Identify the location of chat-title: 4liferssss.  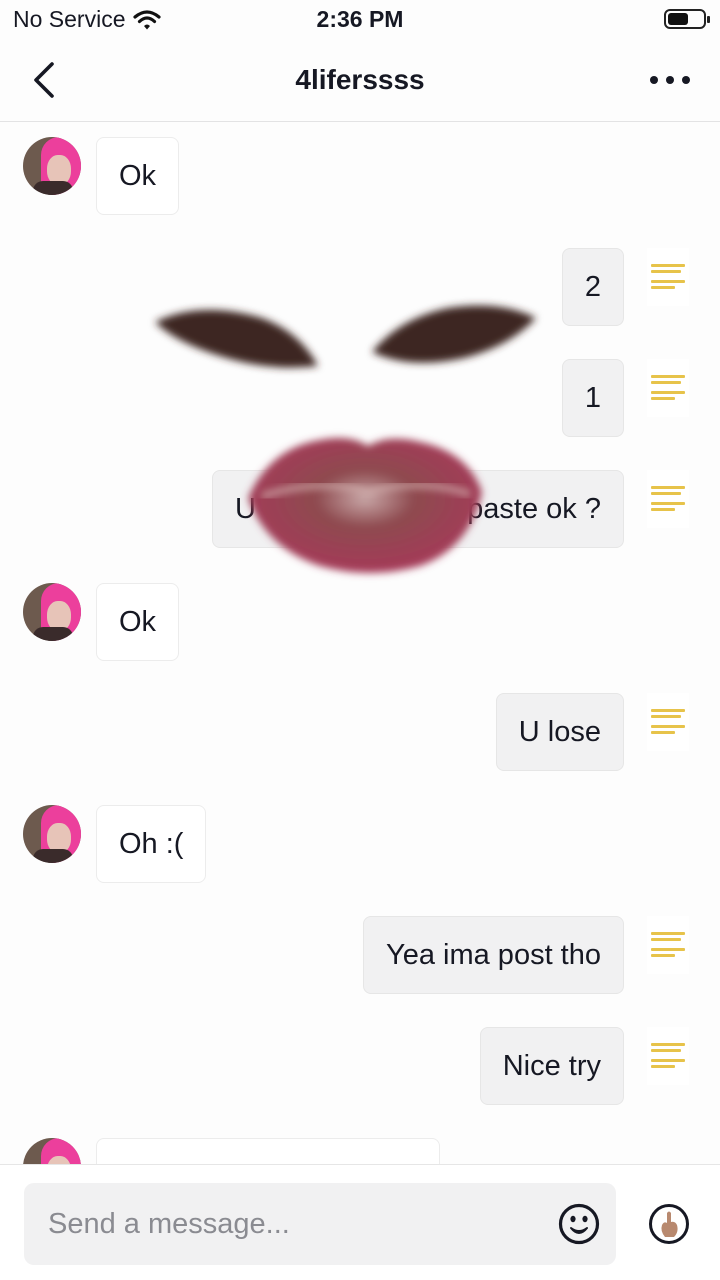
(360, 79).